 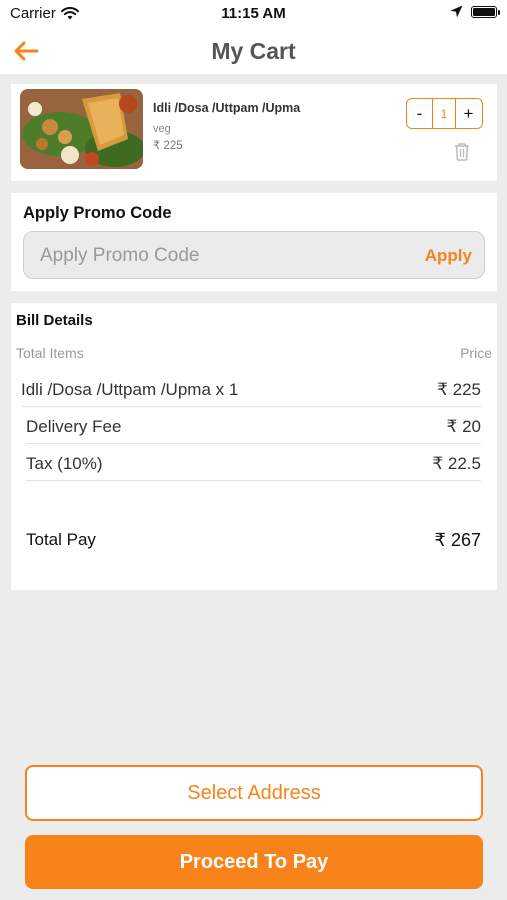 What do you see at coordinates (254, 793) in the screenshot?
I see `select-address-button: Select Address` at bounding box center [254, 793].